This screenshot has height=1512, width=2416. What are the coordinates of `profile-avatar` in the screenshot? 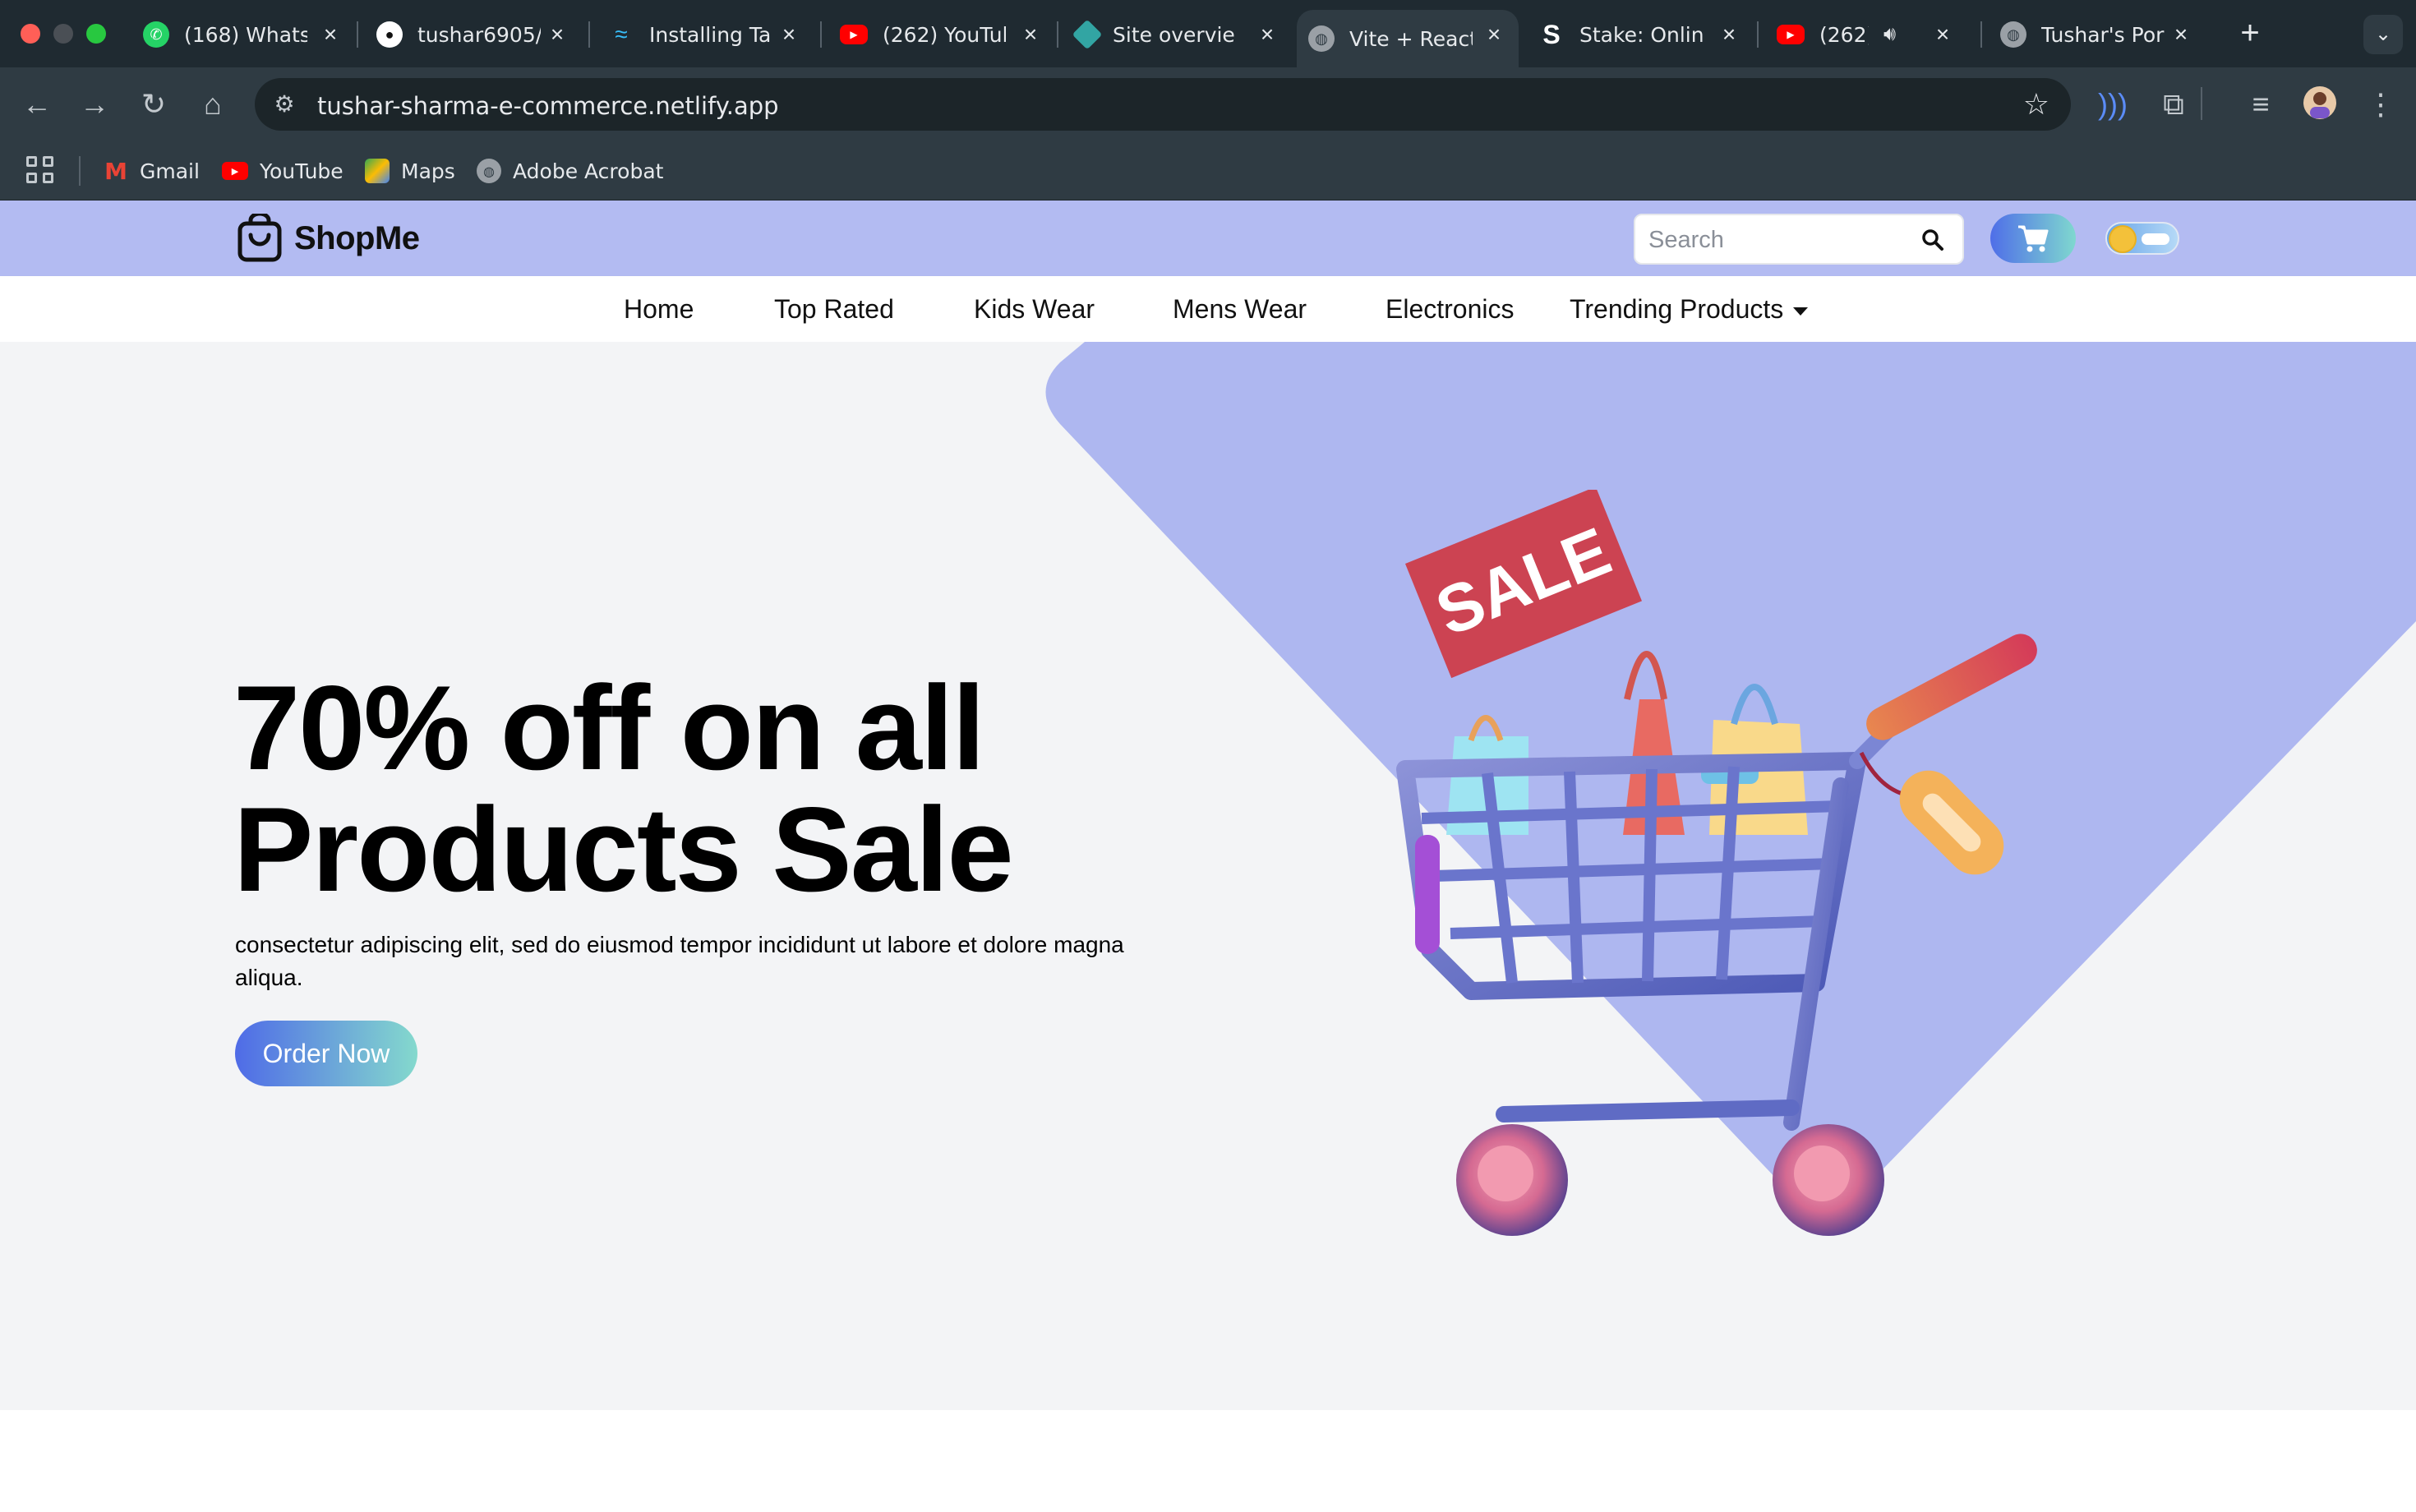 It's located at (2320, 104).